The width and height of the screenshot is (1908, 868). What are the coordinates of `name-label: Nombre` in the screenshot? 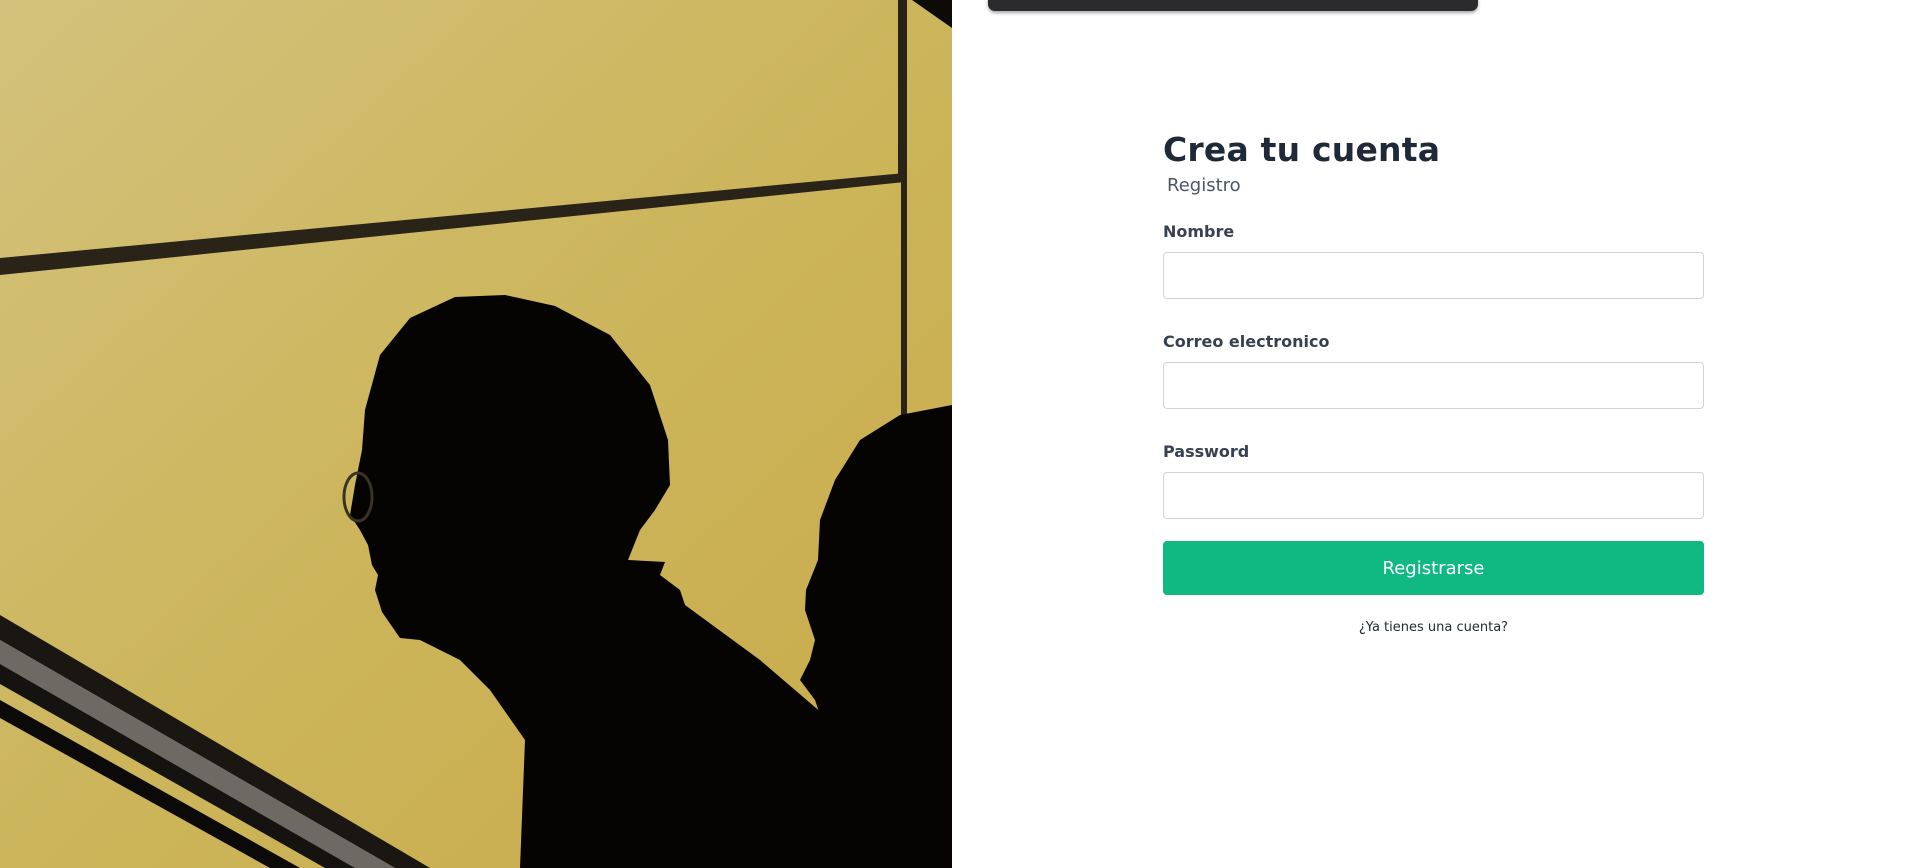 It's located at (1199, 231).